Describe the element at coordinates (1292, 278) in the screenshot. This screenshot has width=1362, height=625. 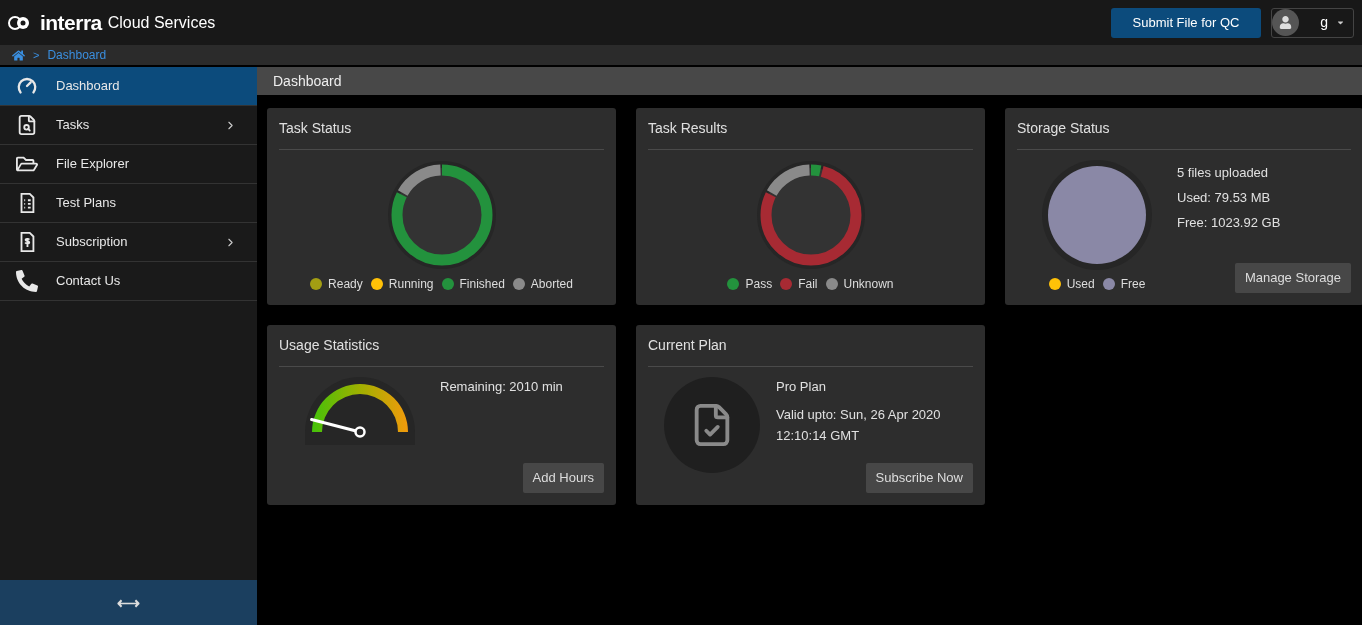
I see `action-button: Manage Storage` at that location.